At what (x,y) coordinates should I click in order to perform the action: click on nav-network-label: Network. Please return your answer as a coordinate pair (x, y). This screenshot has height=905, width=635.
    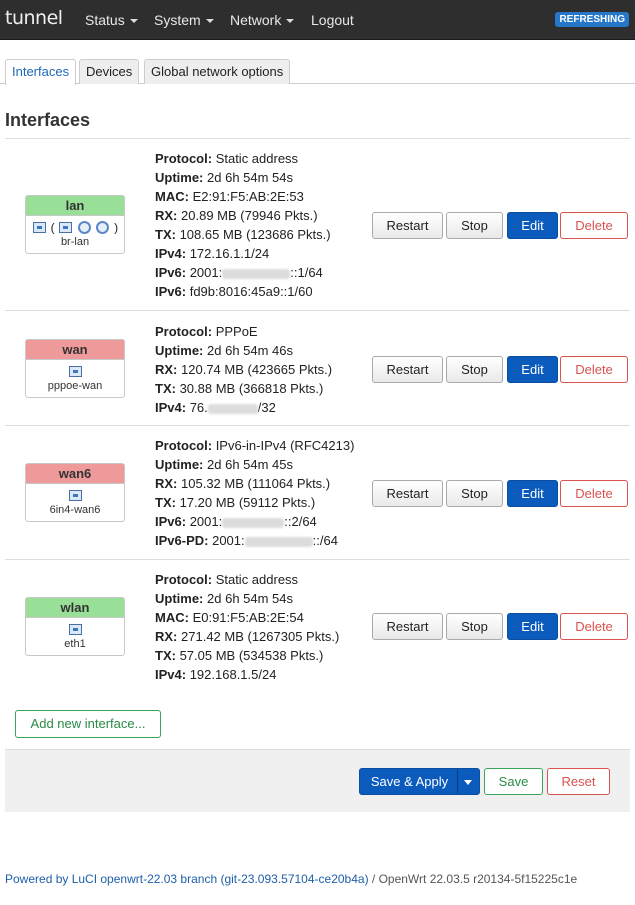
    Looking at the image, I should click on (256, 20).